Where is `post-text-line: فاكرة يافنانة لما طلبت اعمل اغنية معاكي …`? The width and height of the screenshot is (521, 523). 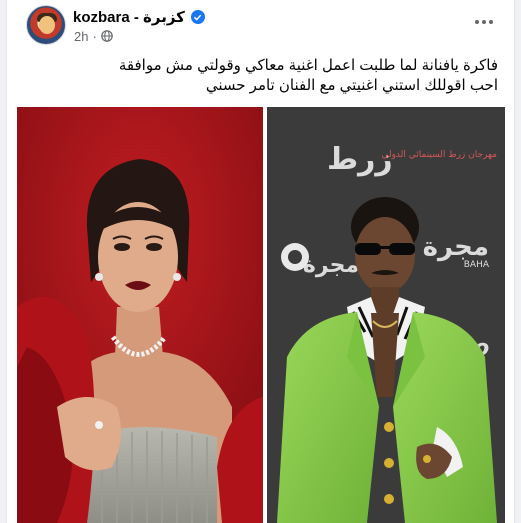
post-text-line: فاكرة يافنانة لما طلبت اعمل اغنية معاكي … is located at coordinates (308, 65).